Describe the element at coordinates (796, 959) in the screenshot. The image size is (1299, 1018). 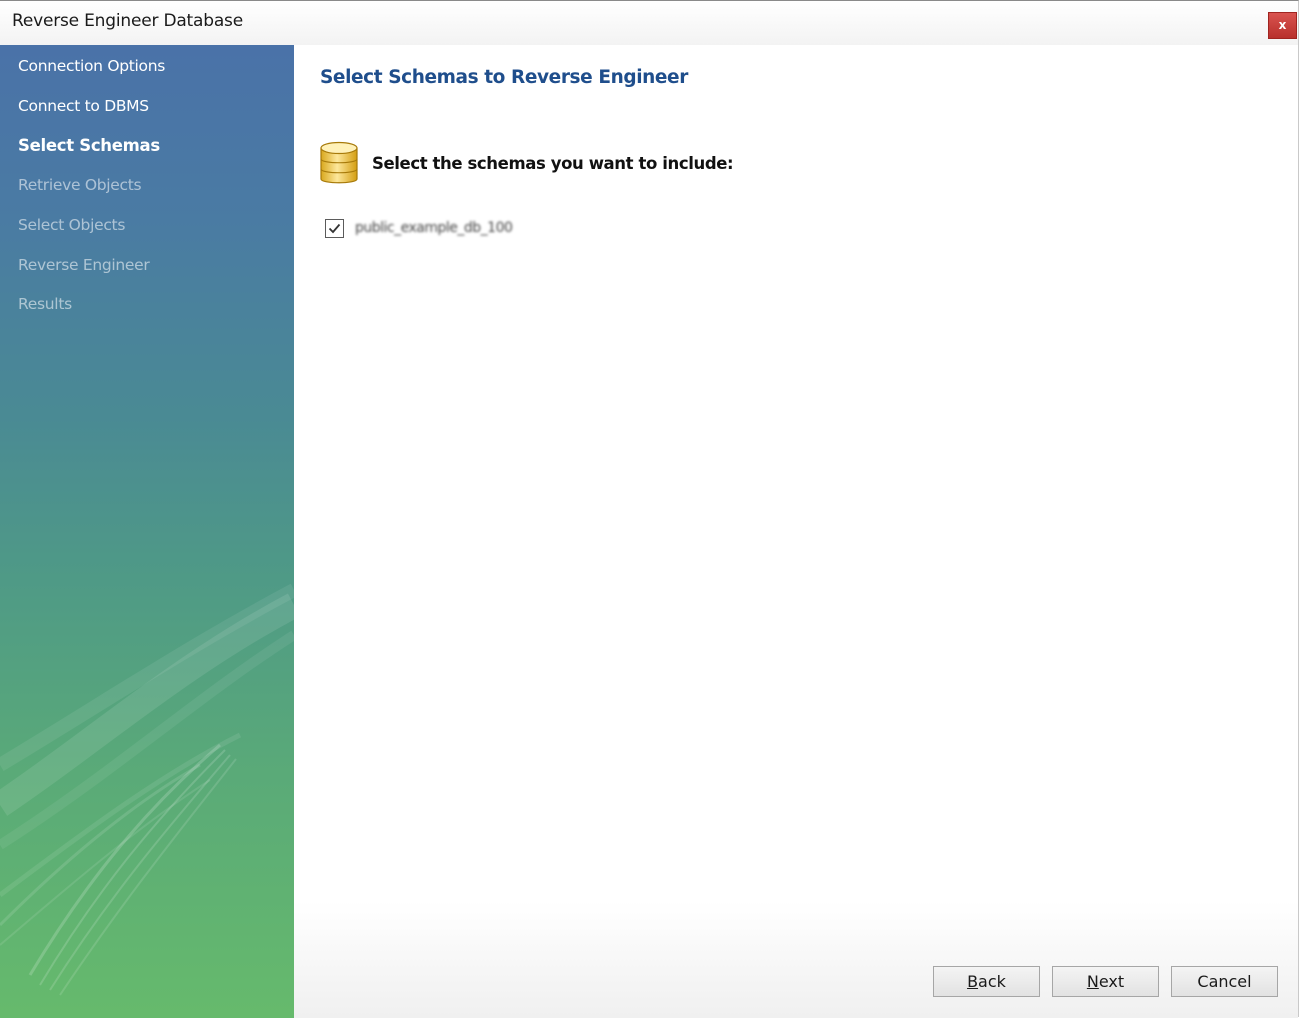
I see `button-bar` at that location.